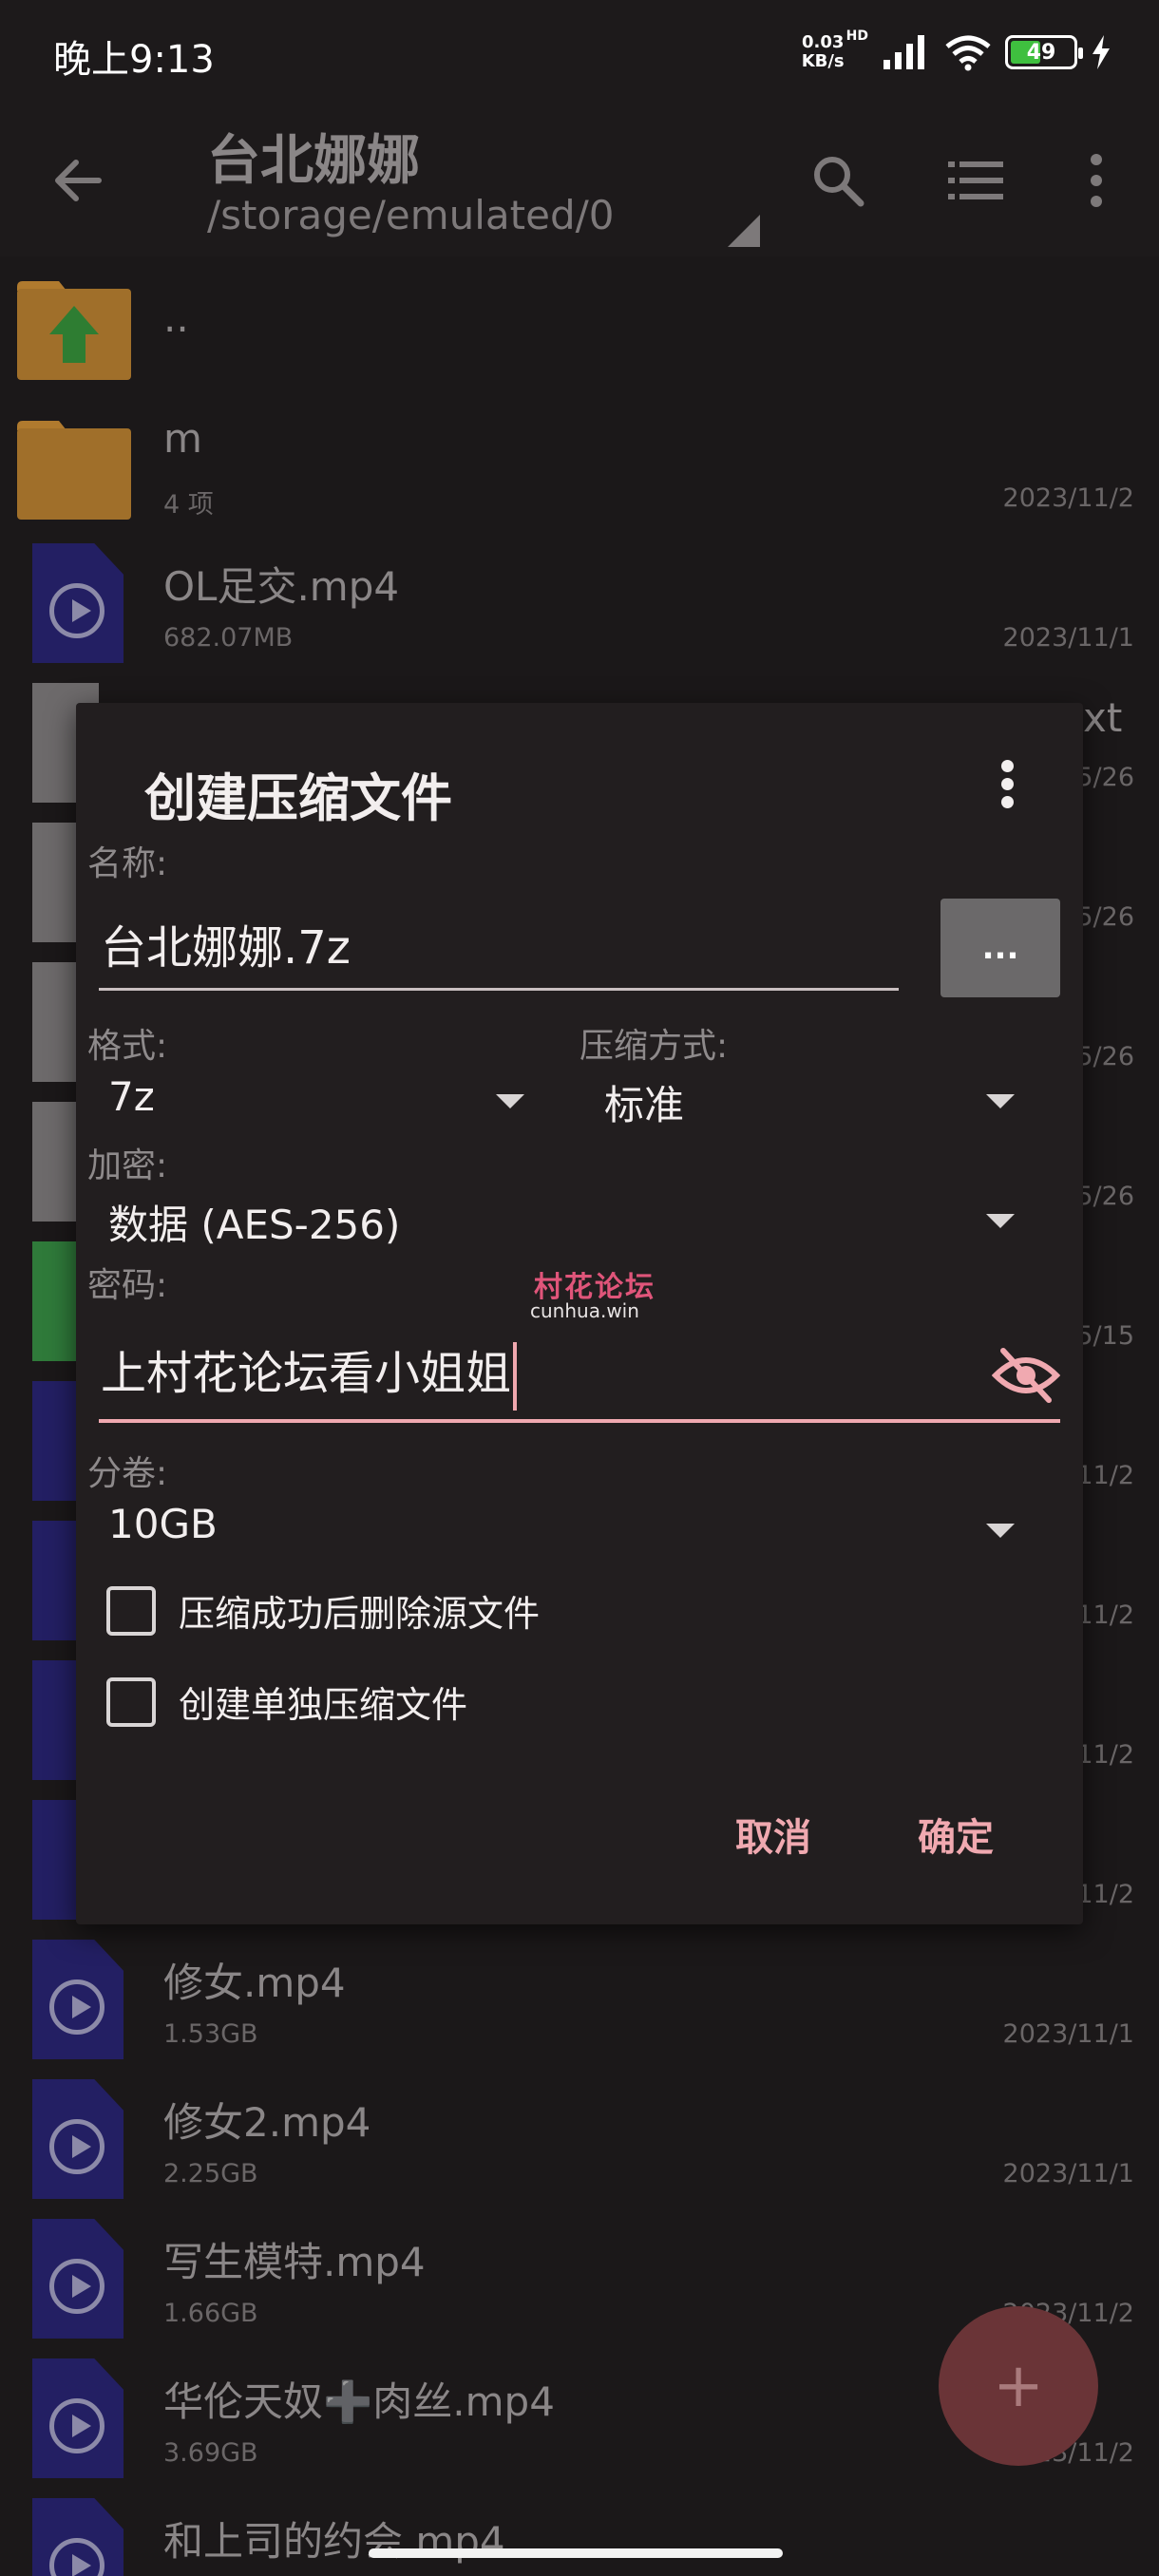 The width and height of the screenshot is (1159, 2576). What do you see at coordinates (294, 2262) in the screenshot?
I see `file-name: 写生模特.mp4` at bounding box center [294, 2262].